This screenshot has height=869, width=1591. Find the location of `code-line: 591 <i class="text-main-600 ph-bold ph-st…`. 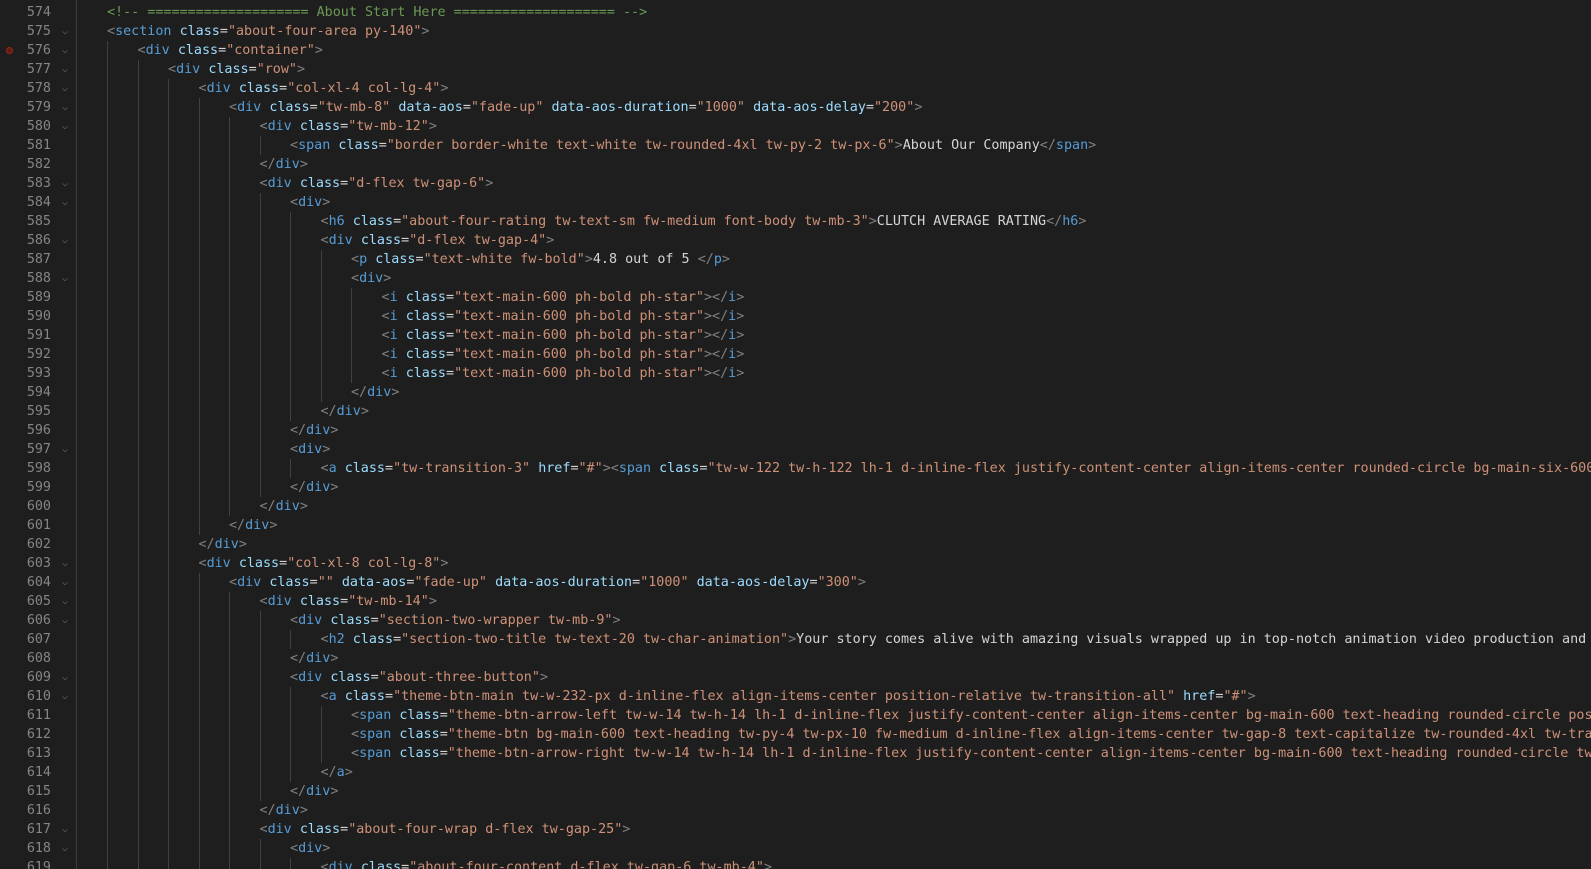

code-line: 591 <i class="text-main-600 ph-bold ph-st… is located at coordinates (795, 335).